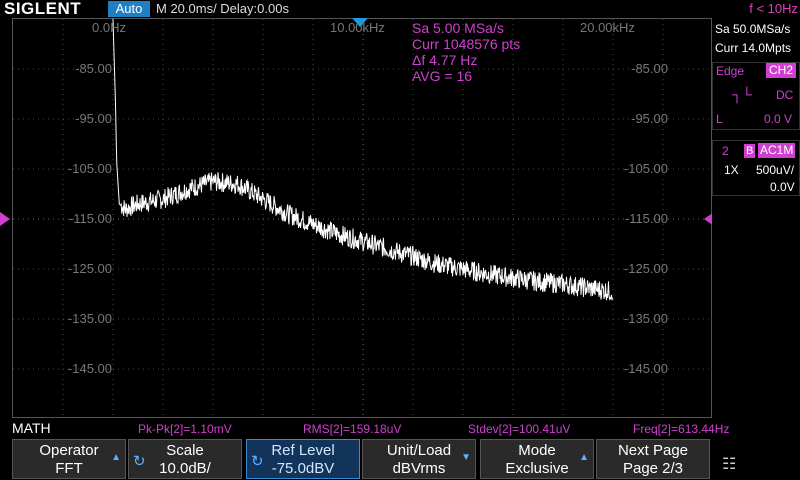 The width and height of the screenshot is (800, 480). I want to click on brand-logo: SIGLENT, so click(43, 9).